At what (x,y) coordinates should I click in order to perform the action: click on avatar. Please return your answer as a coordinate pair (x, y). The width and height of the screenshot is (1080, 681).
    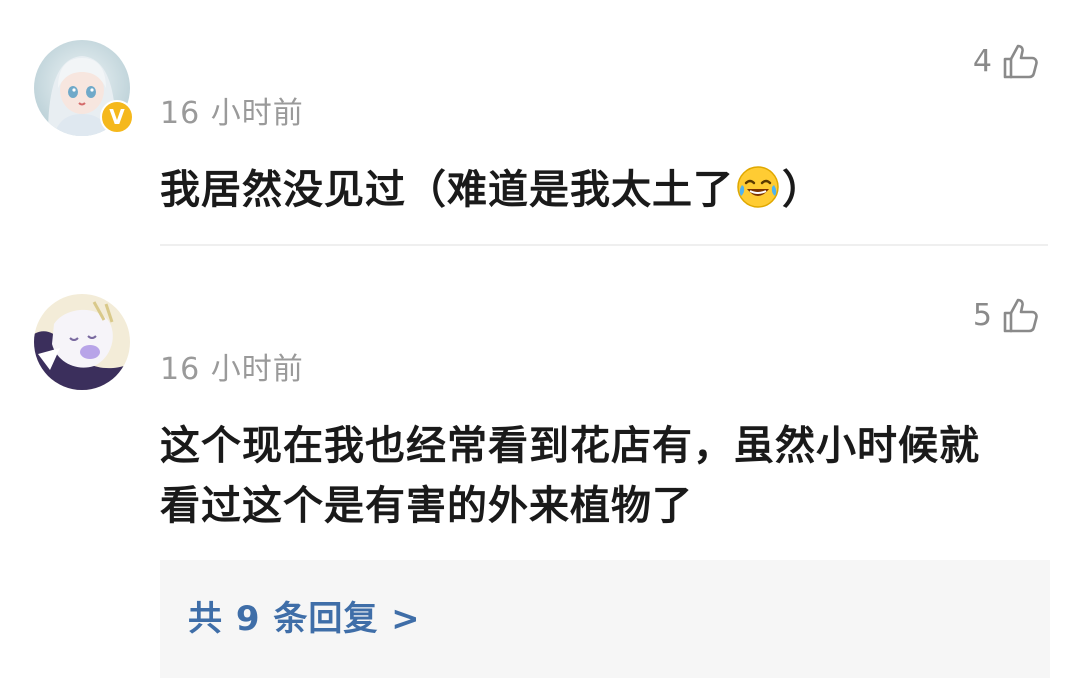
    Looking at the image, I should click on (82, 342).